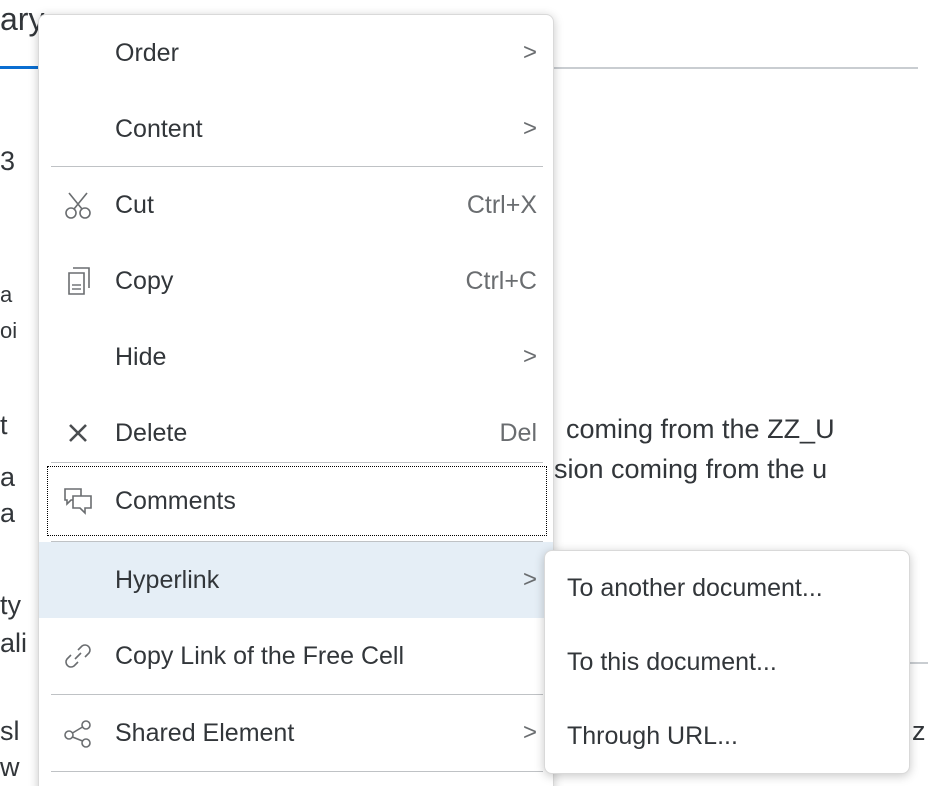  I want to click on menu-item-label: Shared Element, so click(205, 733).